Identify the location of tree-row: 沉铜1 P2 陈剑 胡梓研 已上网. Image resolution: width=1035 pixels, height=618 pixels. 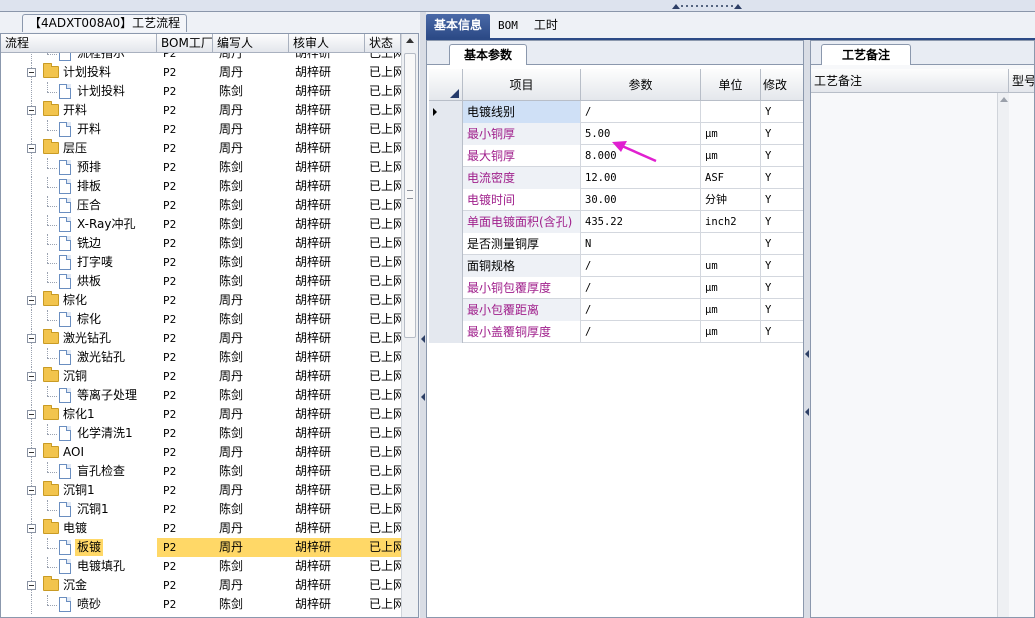
(201, 509).